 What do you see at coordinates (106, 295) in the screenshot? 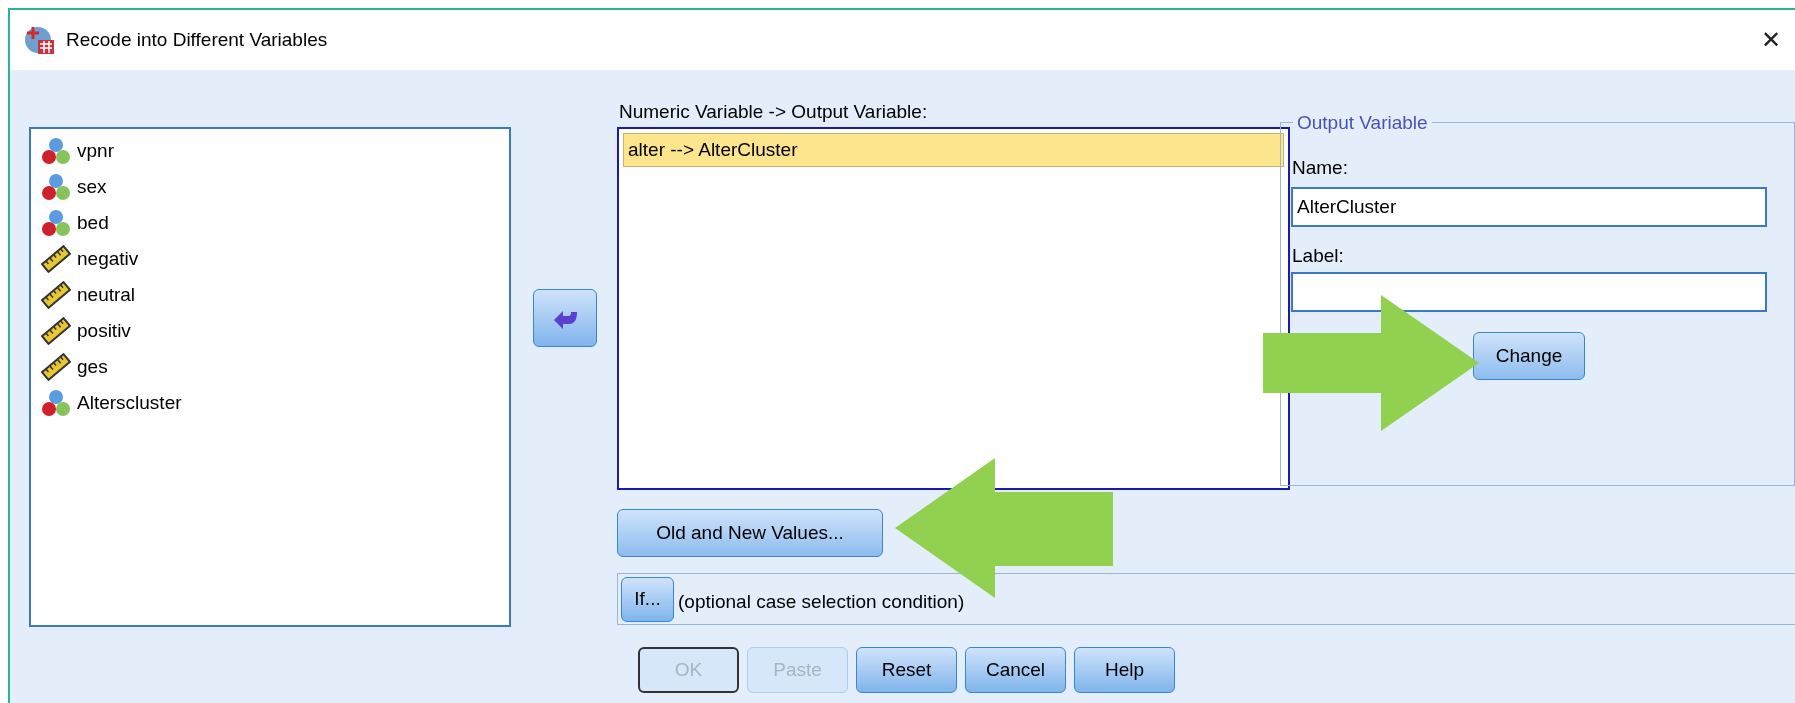
I see `variable-name: neutral` at bounding box center [106, 295].